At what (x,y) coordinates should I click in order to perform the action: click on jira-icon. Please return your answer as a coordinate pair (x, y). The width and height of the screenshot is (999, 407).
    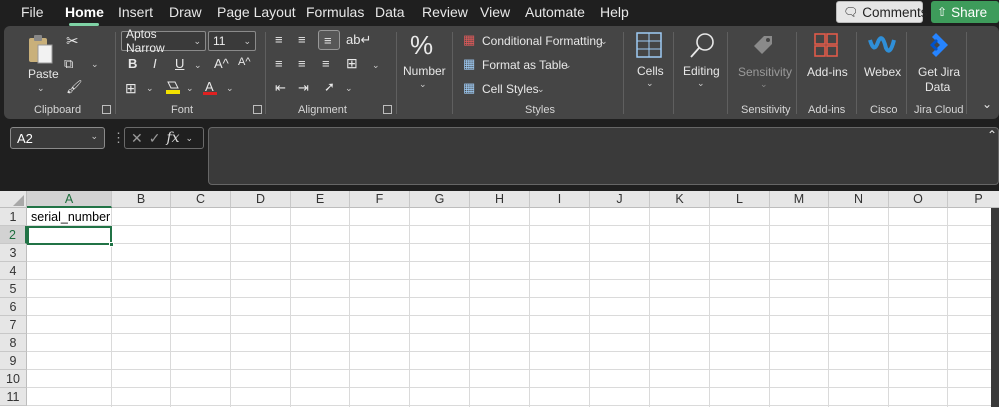
    Looking at the image, I should click on (936, 45).